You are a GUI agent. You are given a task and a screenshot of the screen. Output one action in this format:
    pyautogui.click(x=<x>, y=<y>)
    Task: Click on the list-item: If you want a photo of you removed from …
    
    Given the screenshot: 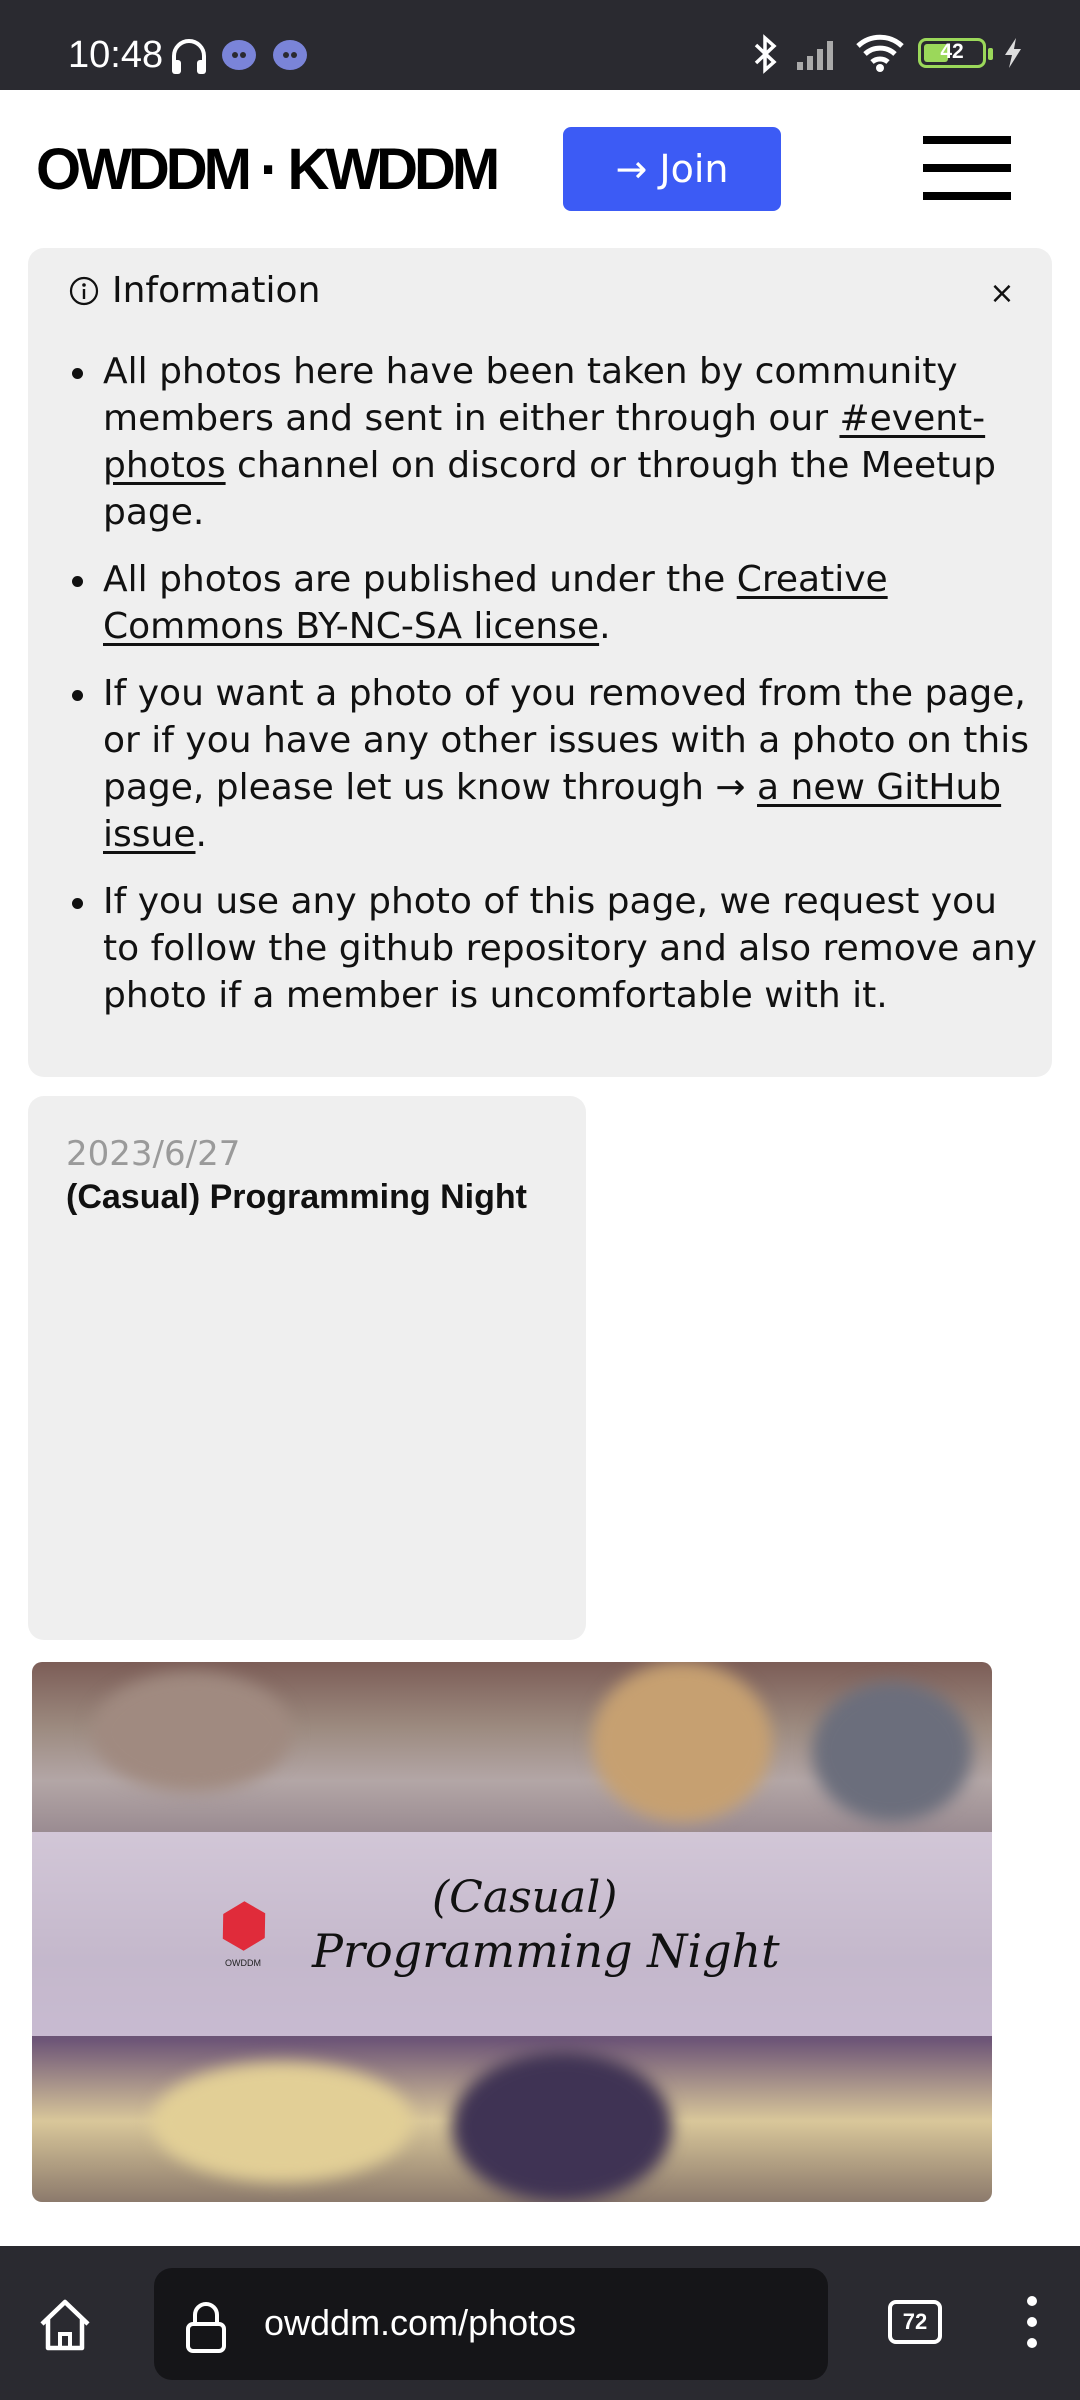 What is the action you would take?
    pyautogui.click(x=553, y=764)
    